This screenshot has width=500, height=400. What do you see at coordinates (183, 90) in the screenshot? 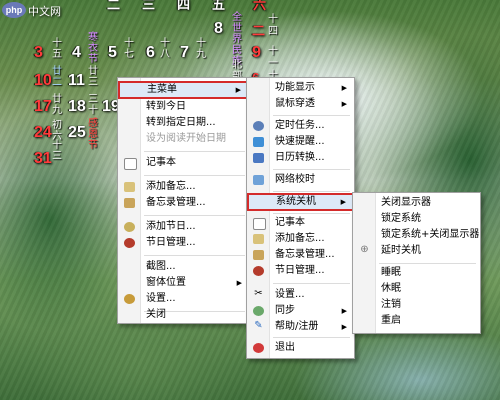
I see `menu-item-main-menu: 主菜单 ▶` at bounding box center [183, 90].